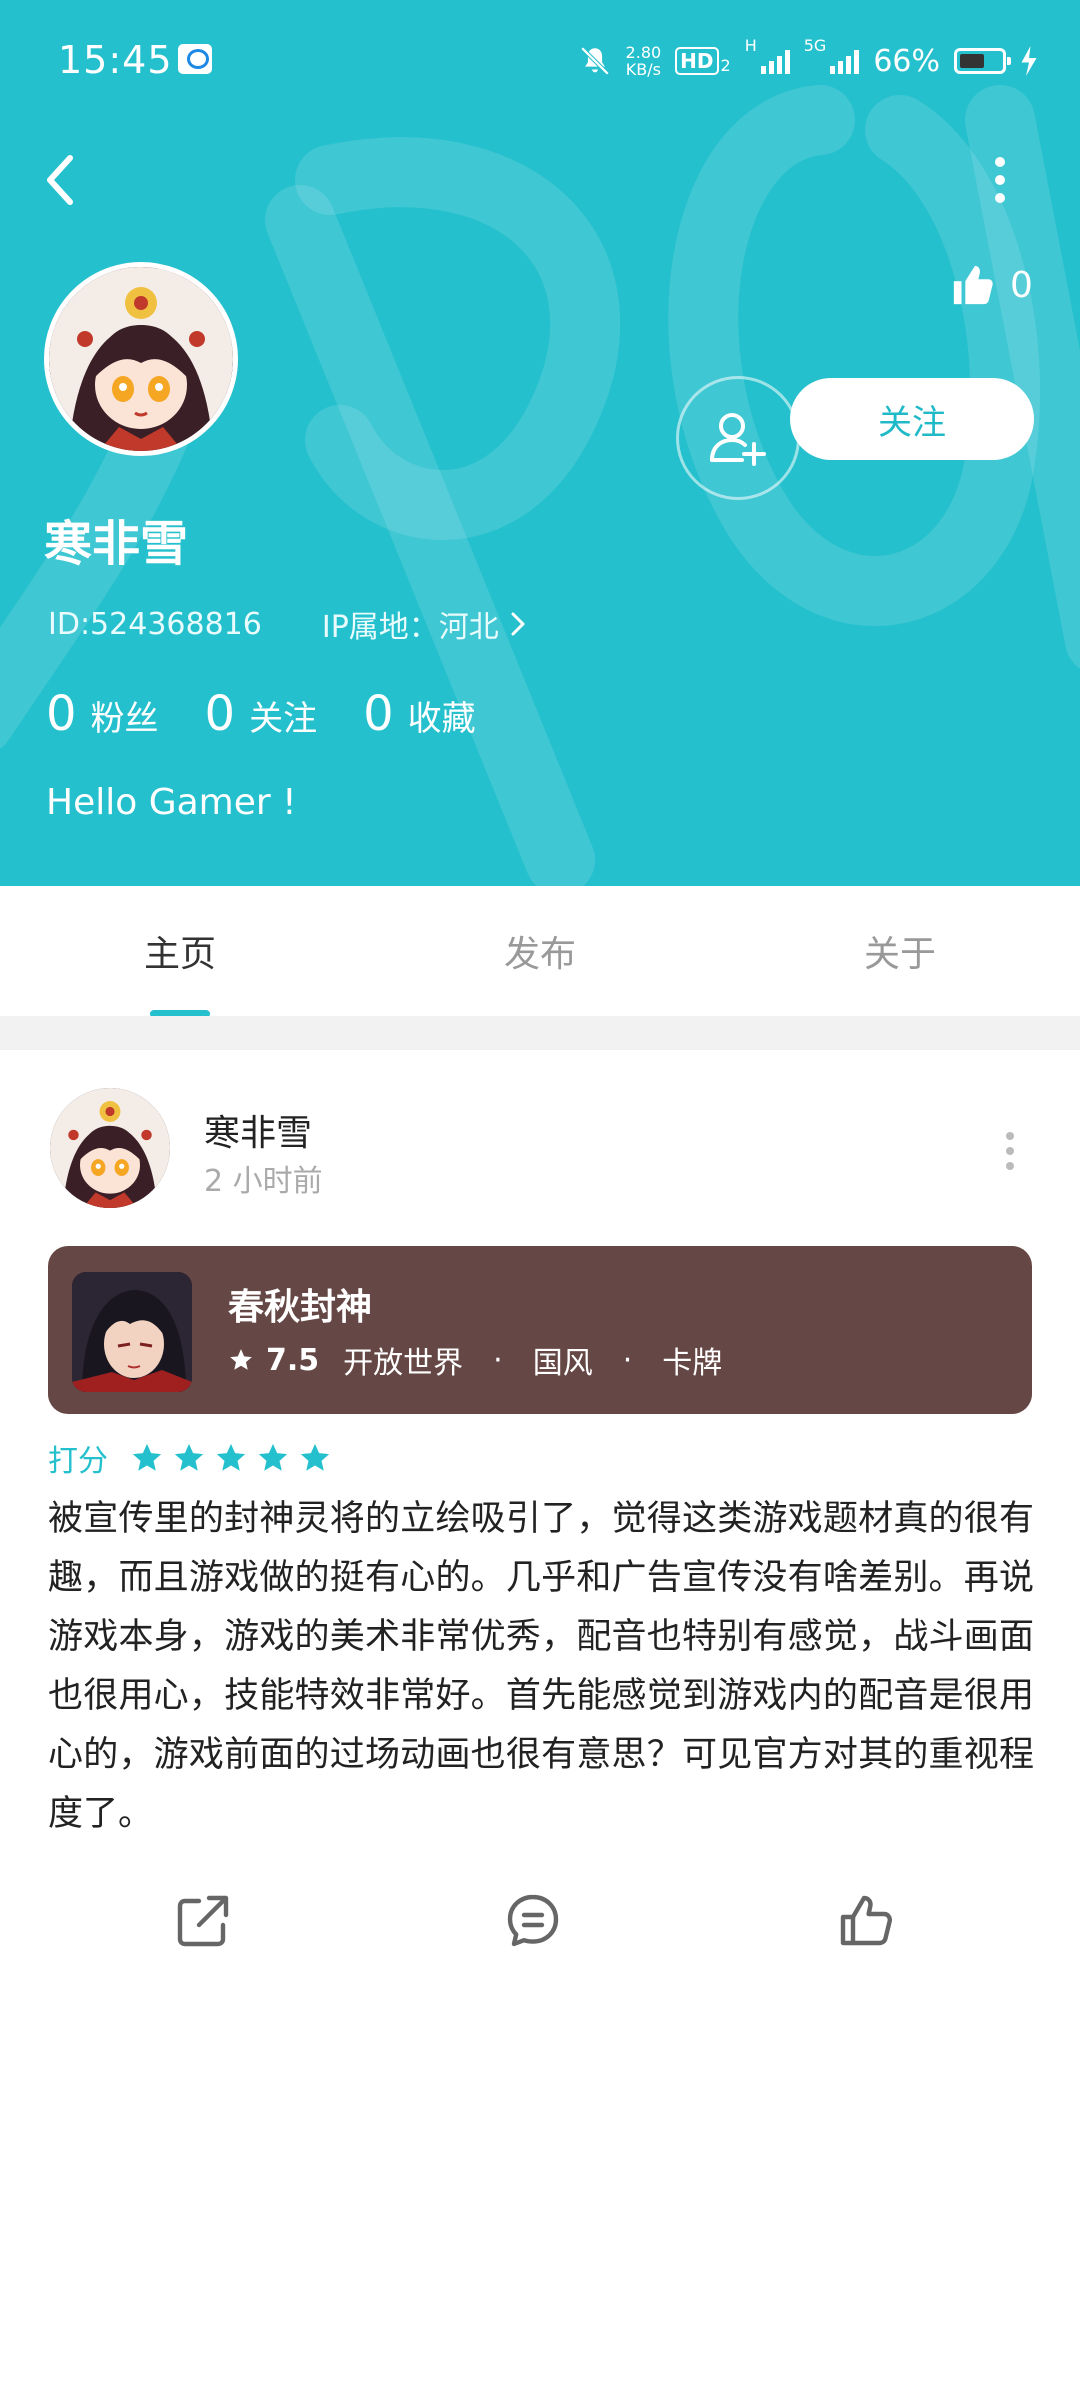  What do you see at coordinates (180, 951) in the screenshot?
I see `tab-home: 主页` at bounding box center [180, 951].